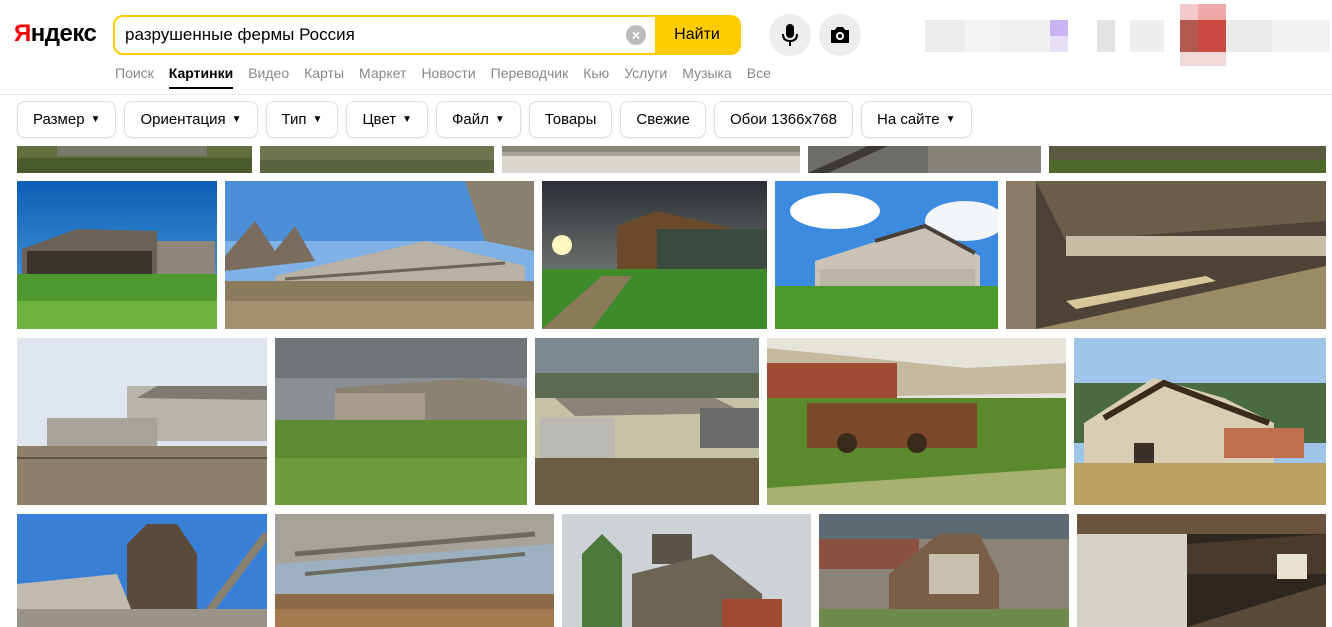  What do you see at coordinates (268, 77) in the screenshot?
I see `tab-video: Видео` at bounding box center [268, 77].